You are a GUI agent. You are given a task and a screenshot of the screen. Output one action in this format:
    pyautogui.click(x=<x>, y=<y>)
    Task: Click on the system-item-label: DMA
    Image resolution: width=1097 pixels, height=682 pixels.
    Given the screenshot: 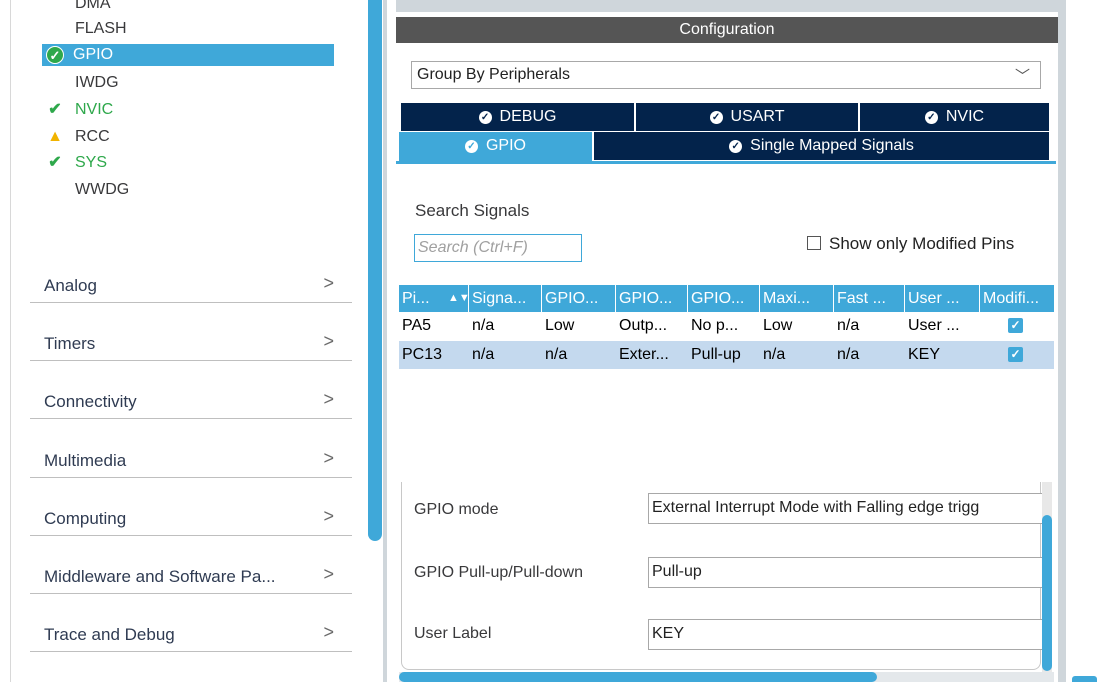 What is the action you would take?
    pyautogui.click(x=93, y=6)
    